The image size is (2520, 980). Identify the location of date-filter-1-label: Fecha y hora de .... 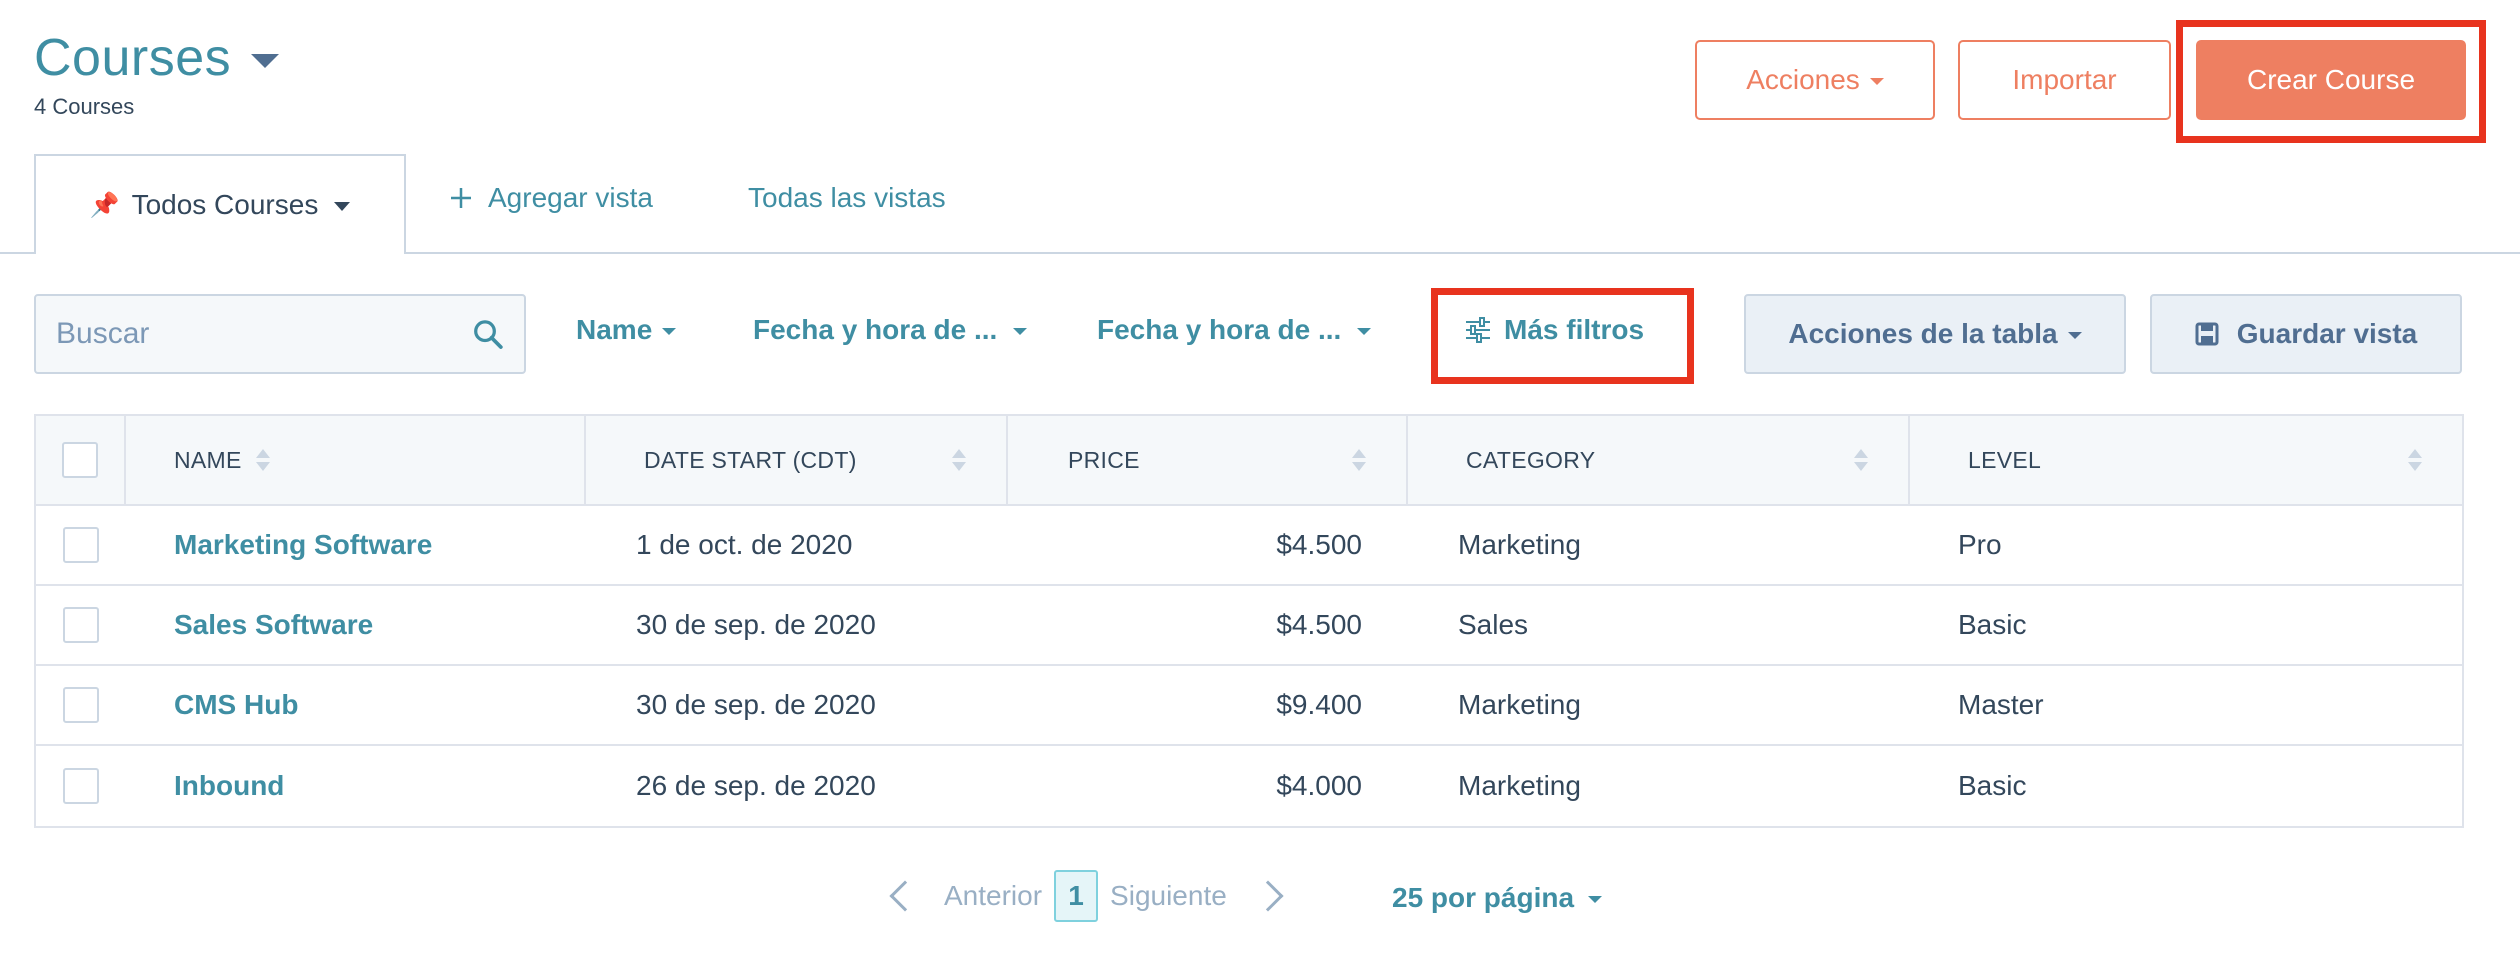
(875, 329).